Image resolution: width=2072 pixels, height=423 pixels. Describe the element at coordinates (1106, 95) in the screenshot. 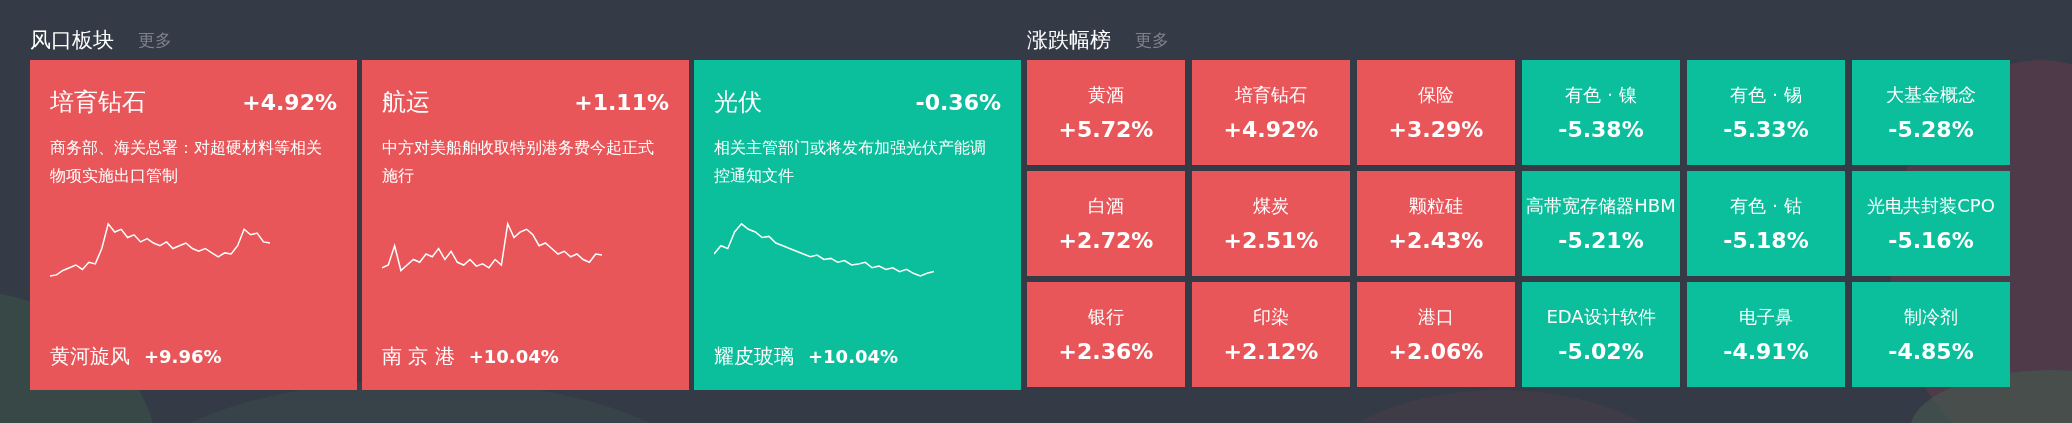

I see `sector-name: 黄酒` at that location.